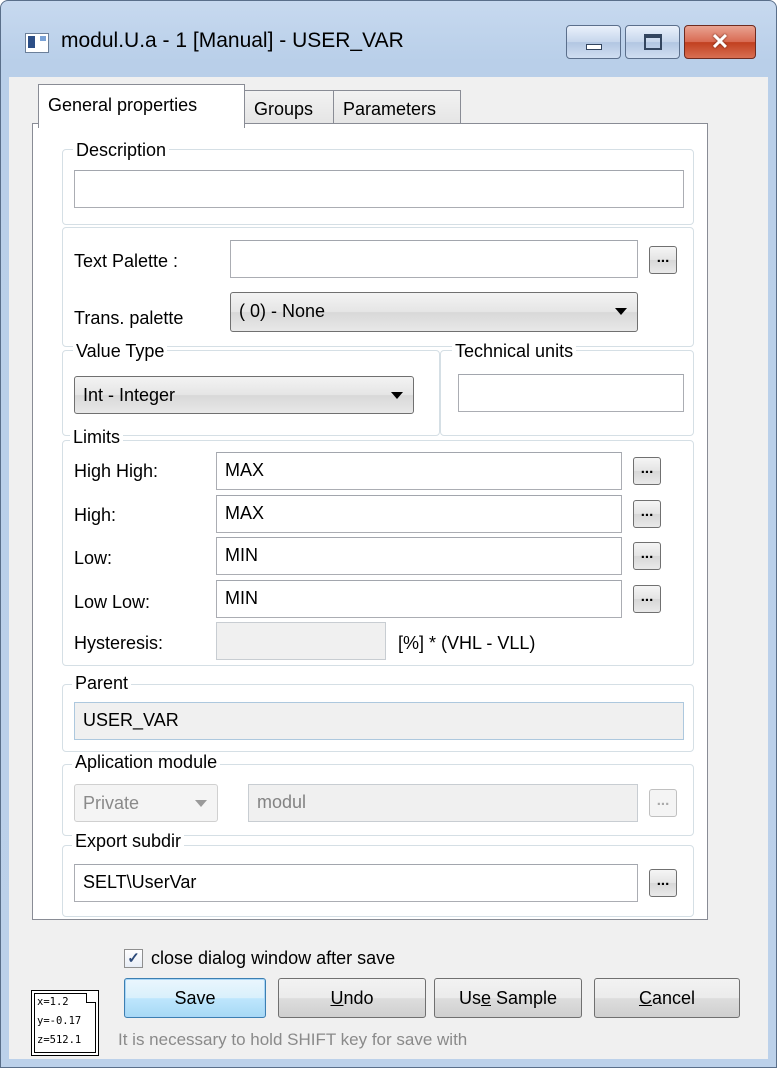 The width and height of the screenshot is (777, 1068). I want to click on high-high-input: MAX, so click(419, 471).